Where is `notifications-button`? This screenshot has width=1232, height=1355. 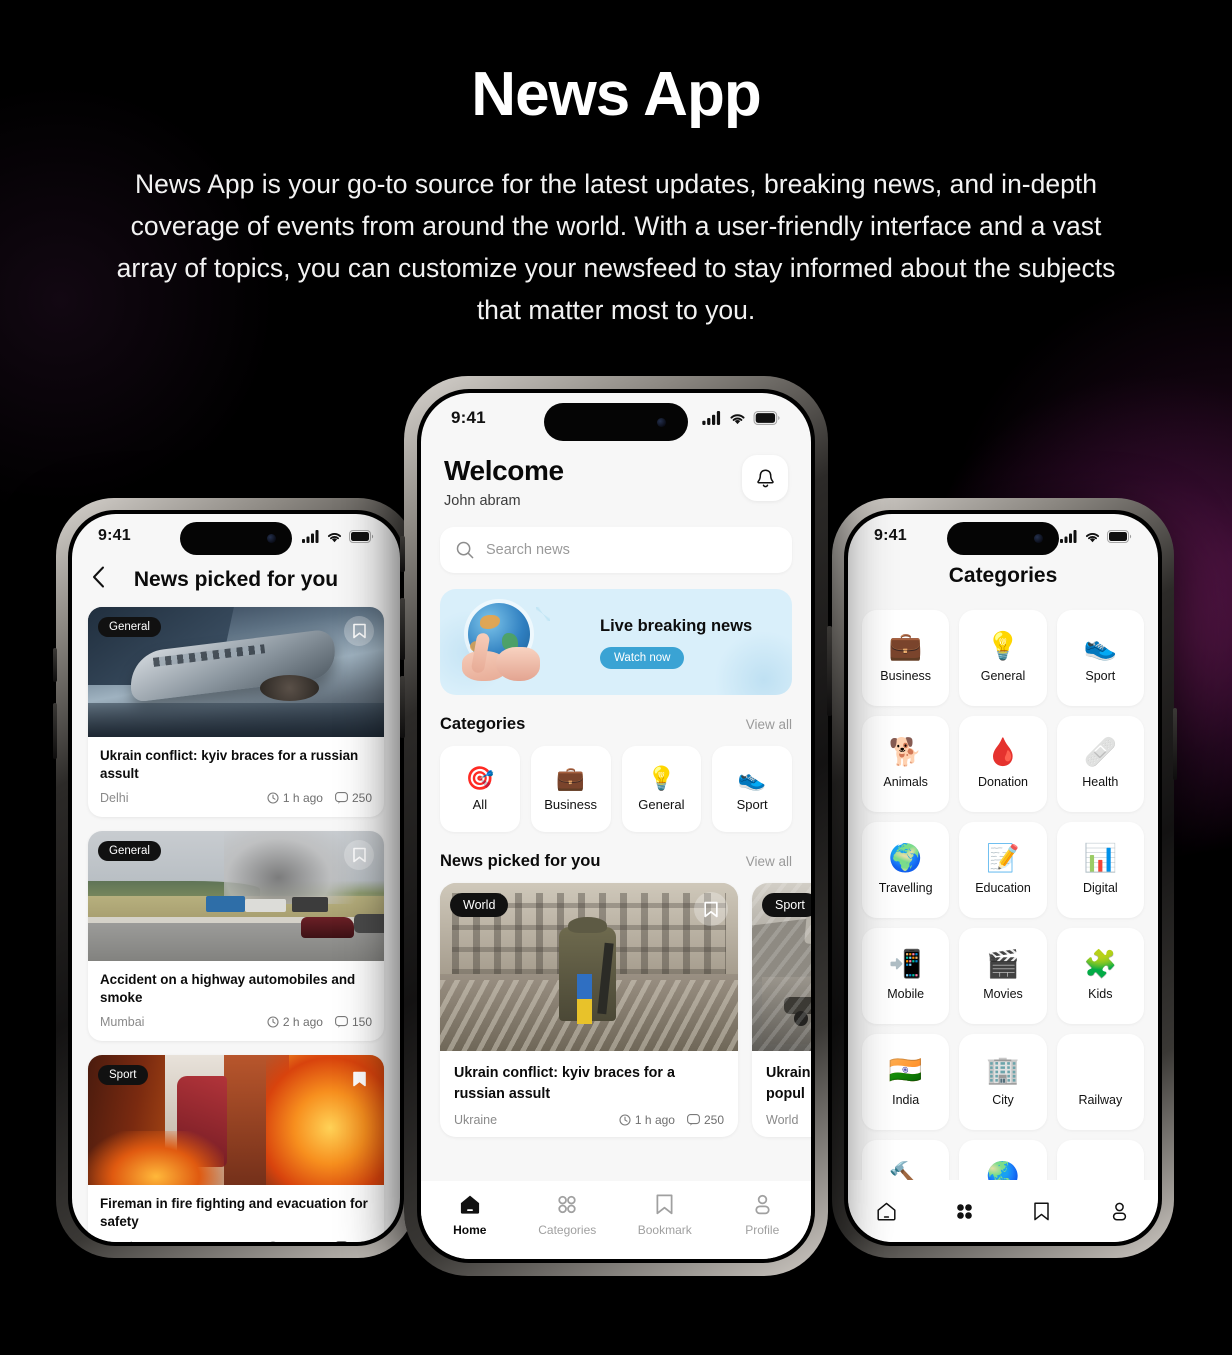
notifications-button is located at coordinates (765, 478).